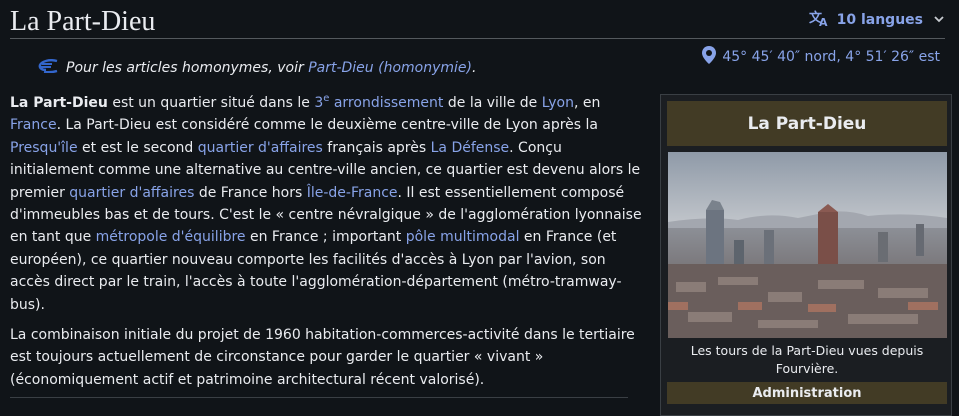 Image resolution: width=959 pixels, height=416 pixels. Describe the element at coordinates (709, 57) in the screenshot. I see `map-pin-icon` at that location.